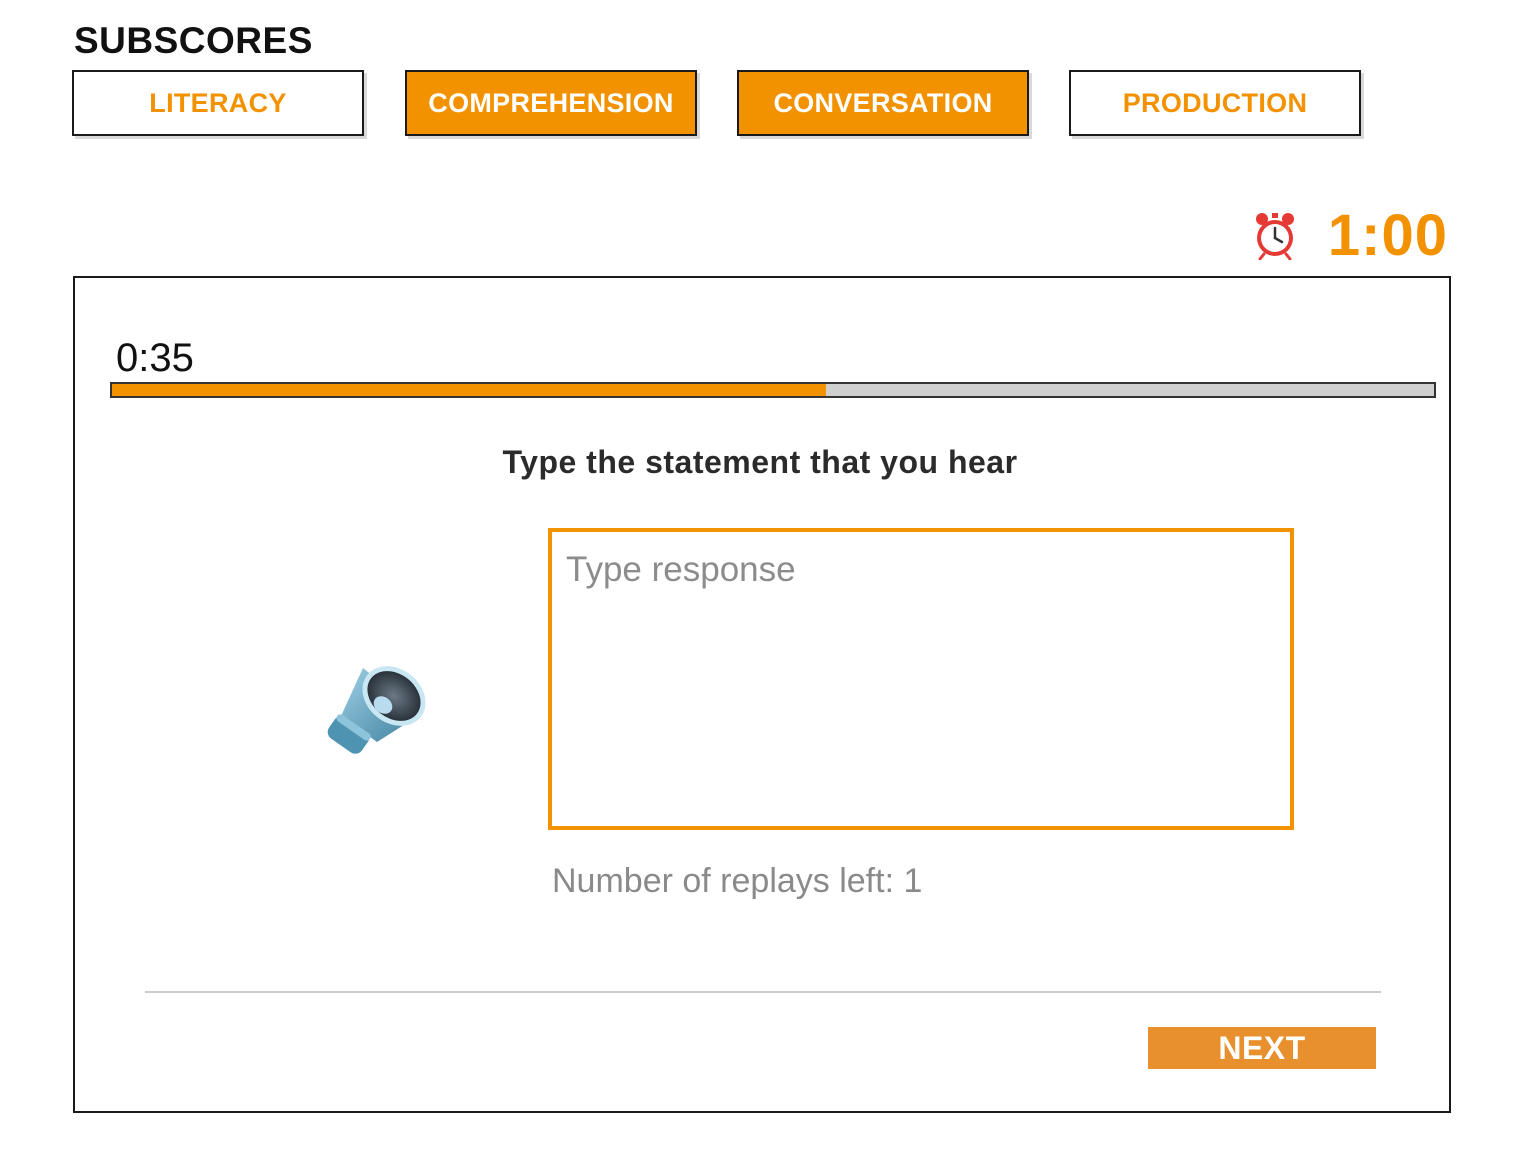 This screenshot has height=1153, width=1536. What do you see at coordinates (155, 358) in the screenshot?
I see `elapsed-time: 0:35` at bounding box center [155, 358].